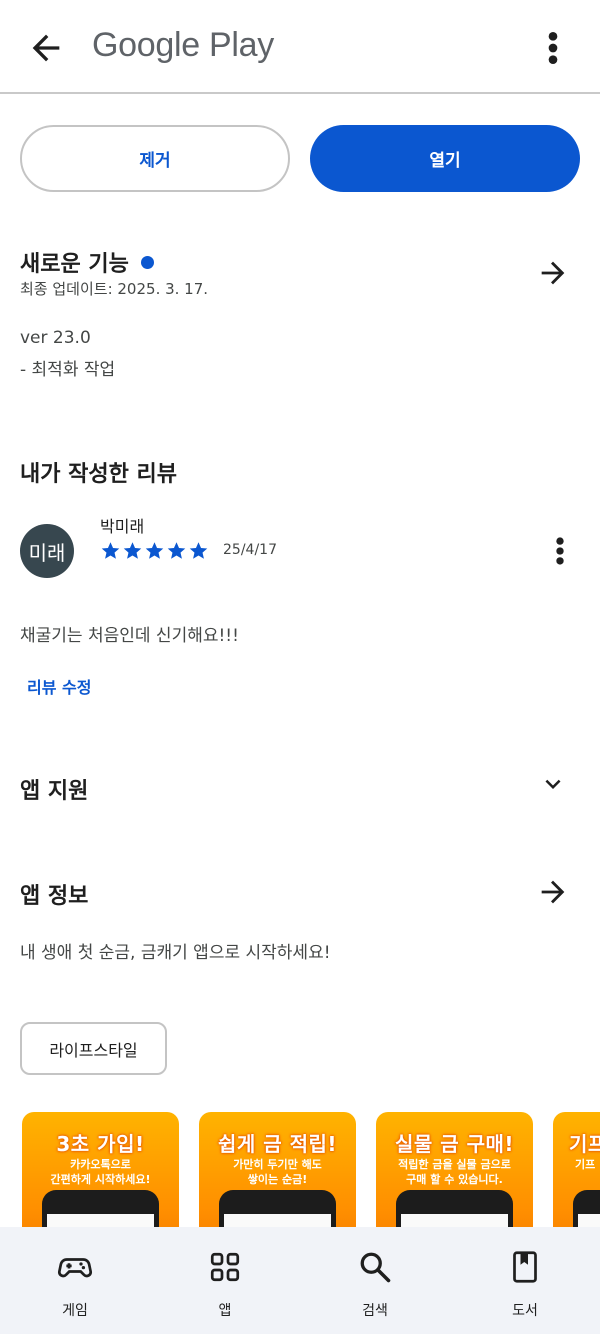 The height and width of the screenshot is (1334, 600). I want to click on version-text: ver 23.0, so click(55, 338).